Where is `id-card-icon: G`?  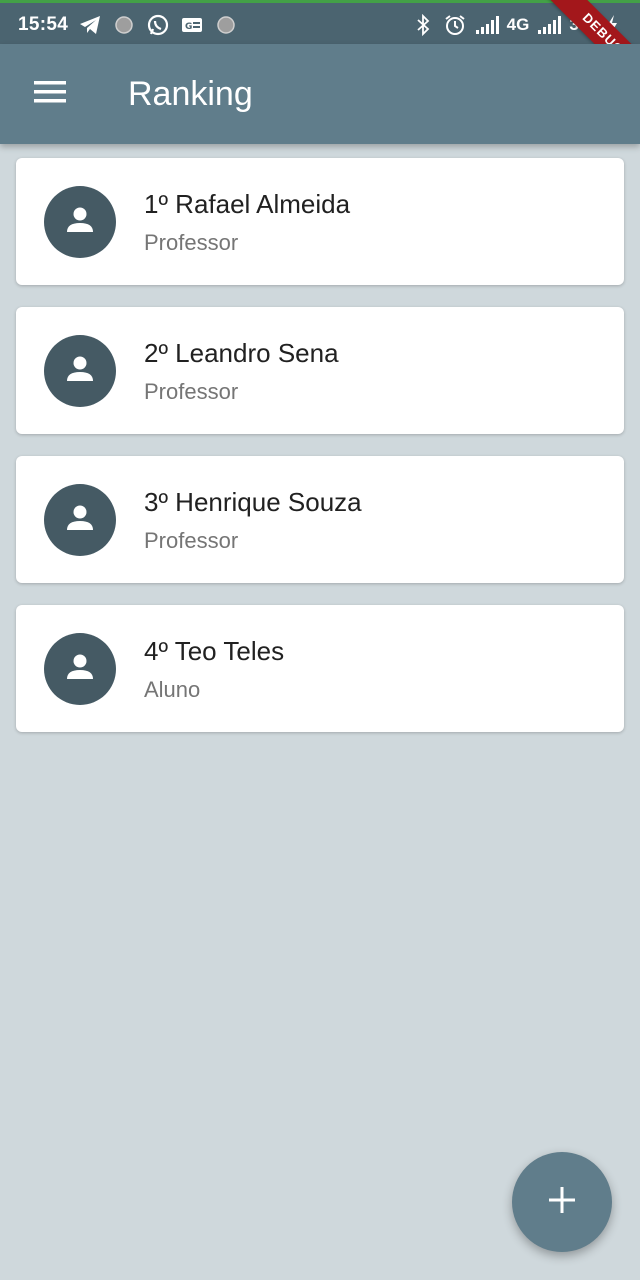 id-card-icon: G is located at coordinates (192, 25).